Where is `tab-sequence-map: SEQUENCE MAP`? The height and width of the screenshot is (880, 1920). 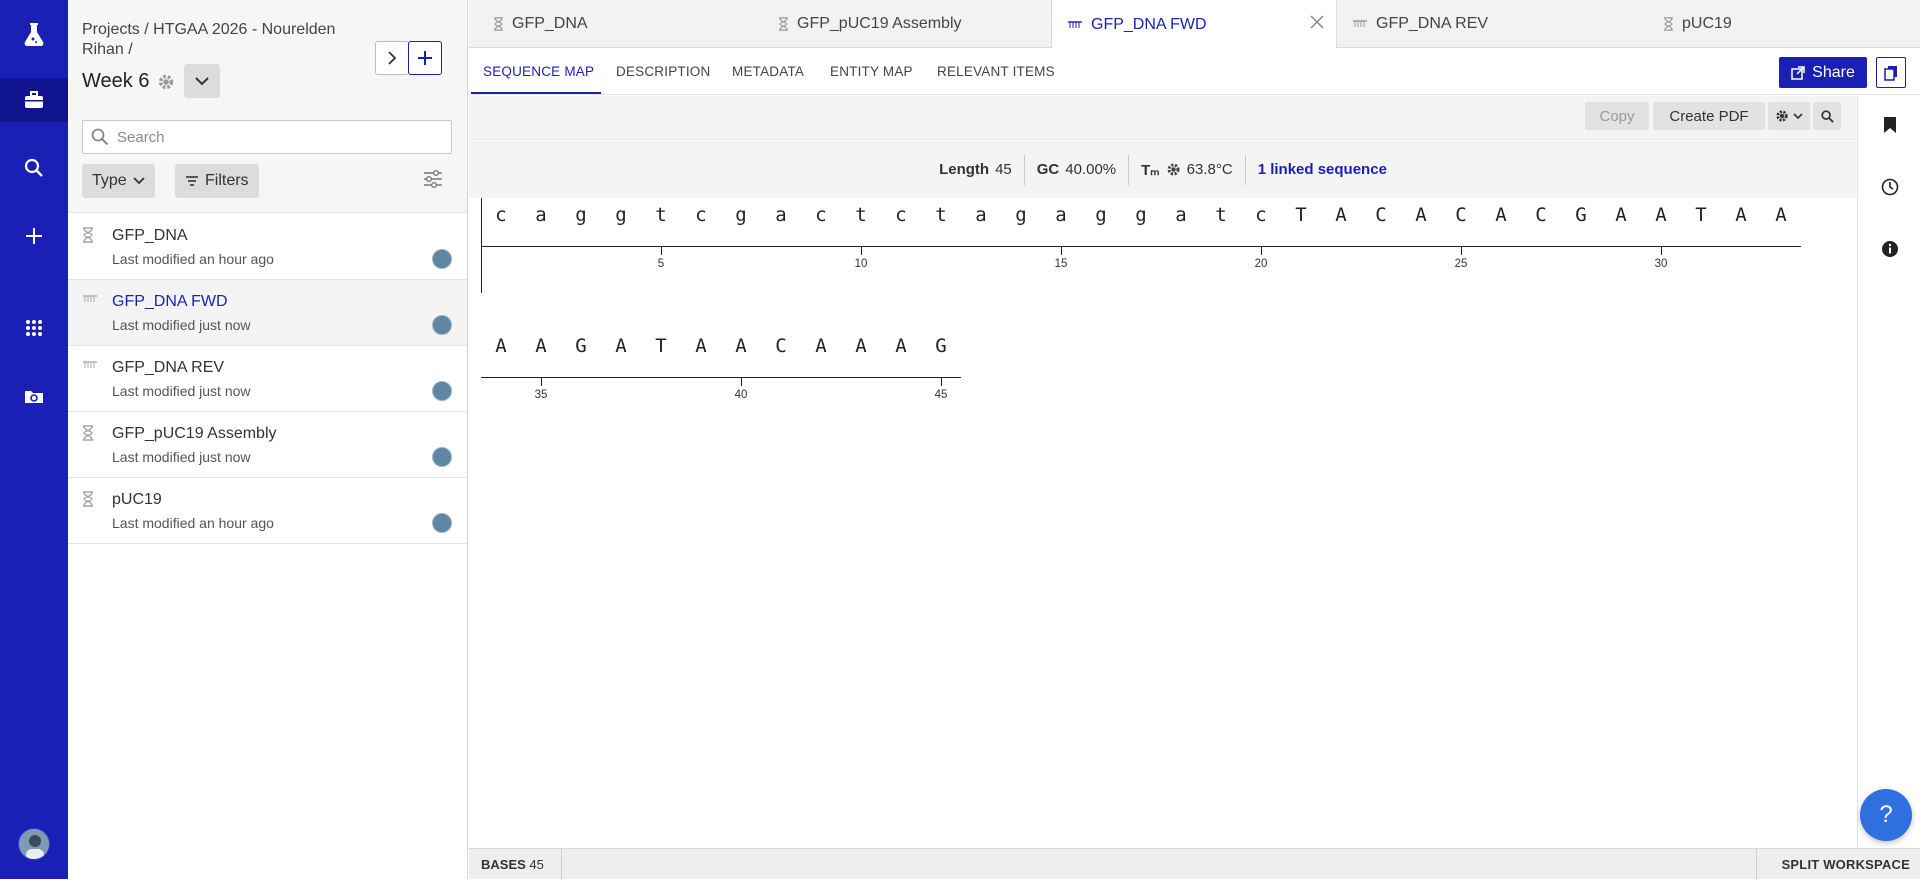
tab-sequence-map: SEQUENCE MAP is located at coordinates (538, 71).